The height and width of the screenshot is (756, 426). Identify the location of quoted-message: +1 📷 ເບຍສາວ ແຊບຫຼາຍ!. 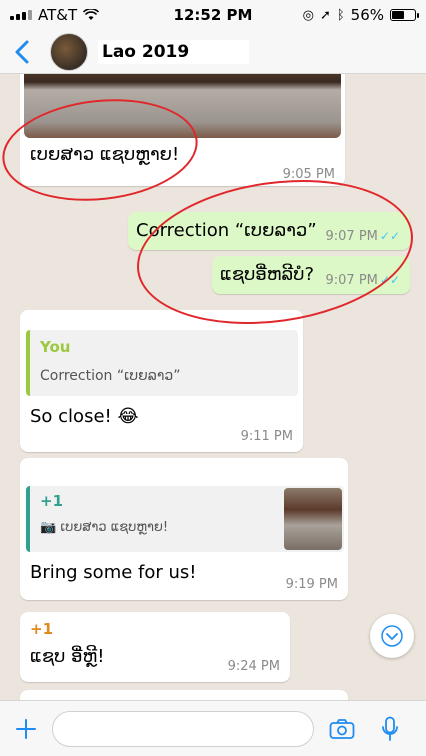
(185, 519).